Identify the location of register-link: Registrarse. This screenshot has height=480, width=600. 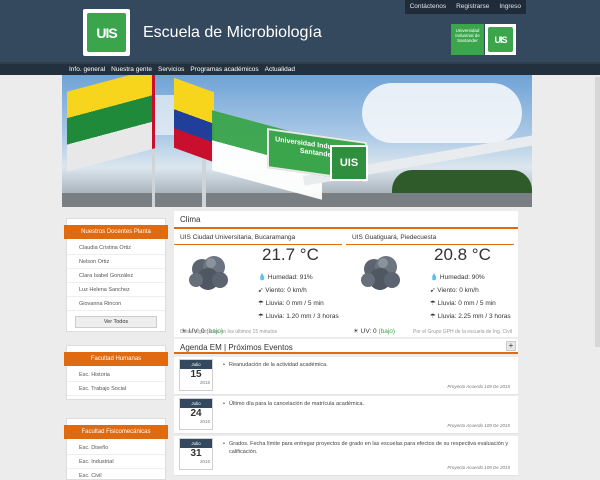
(472, 7).